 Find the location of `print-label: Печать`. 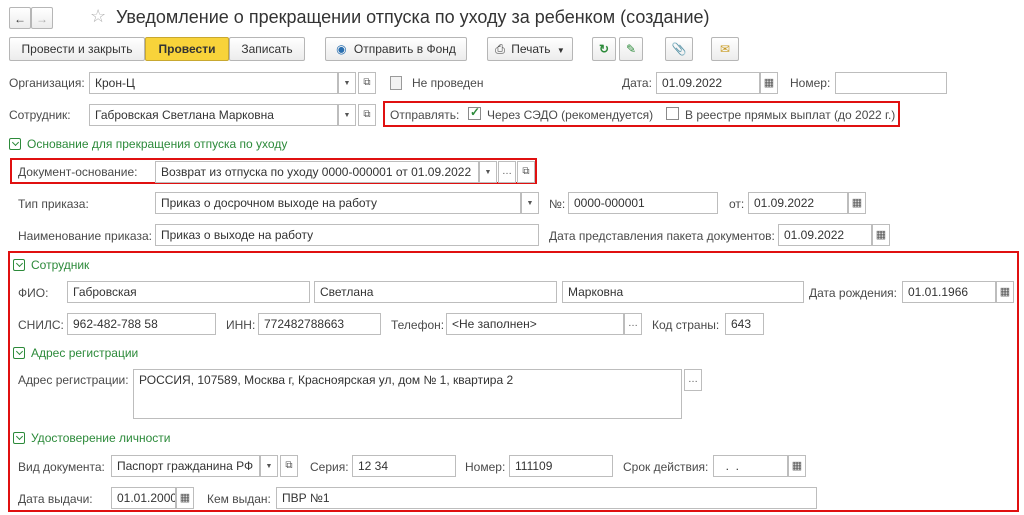

print-label: Печать is located at coordinates (531, 49).